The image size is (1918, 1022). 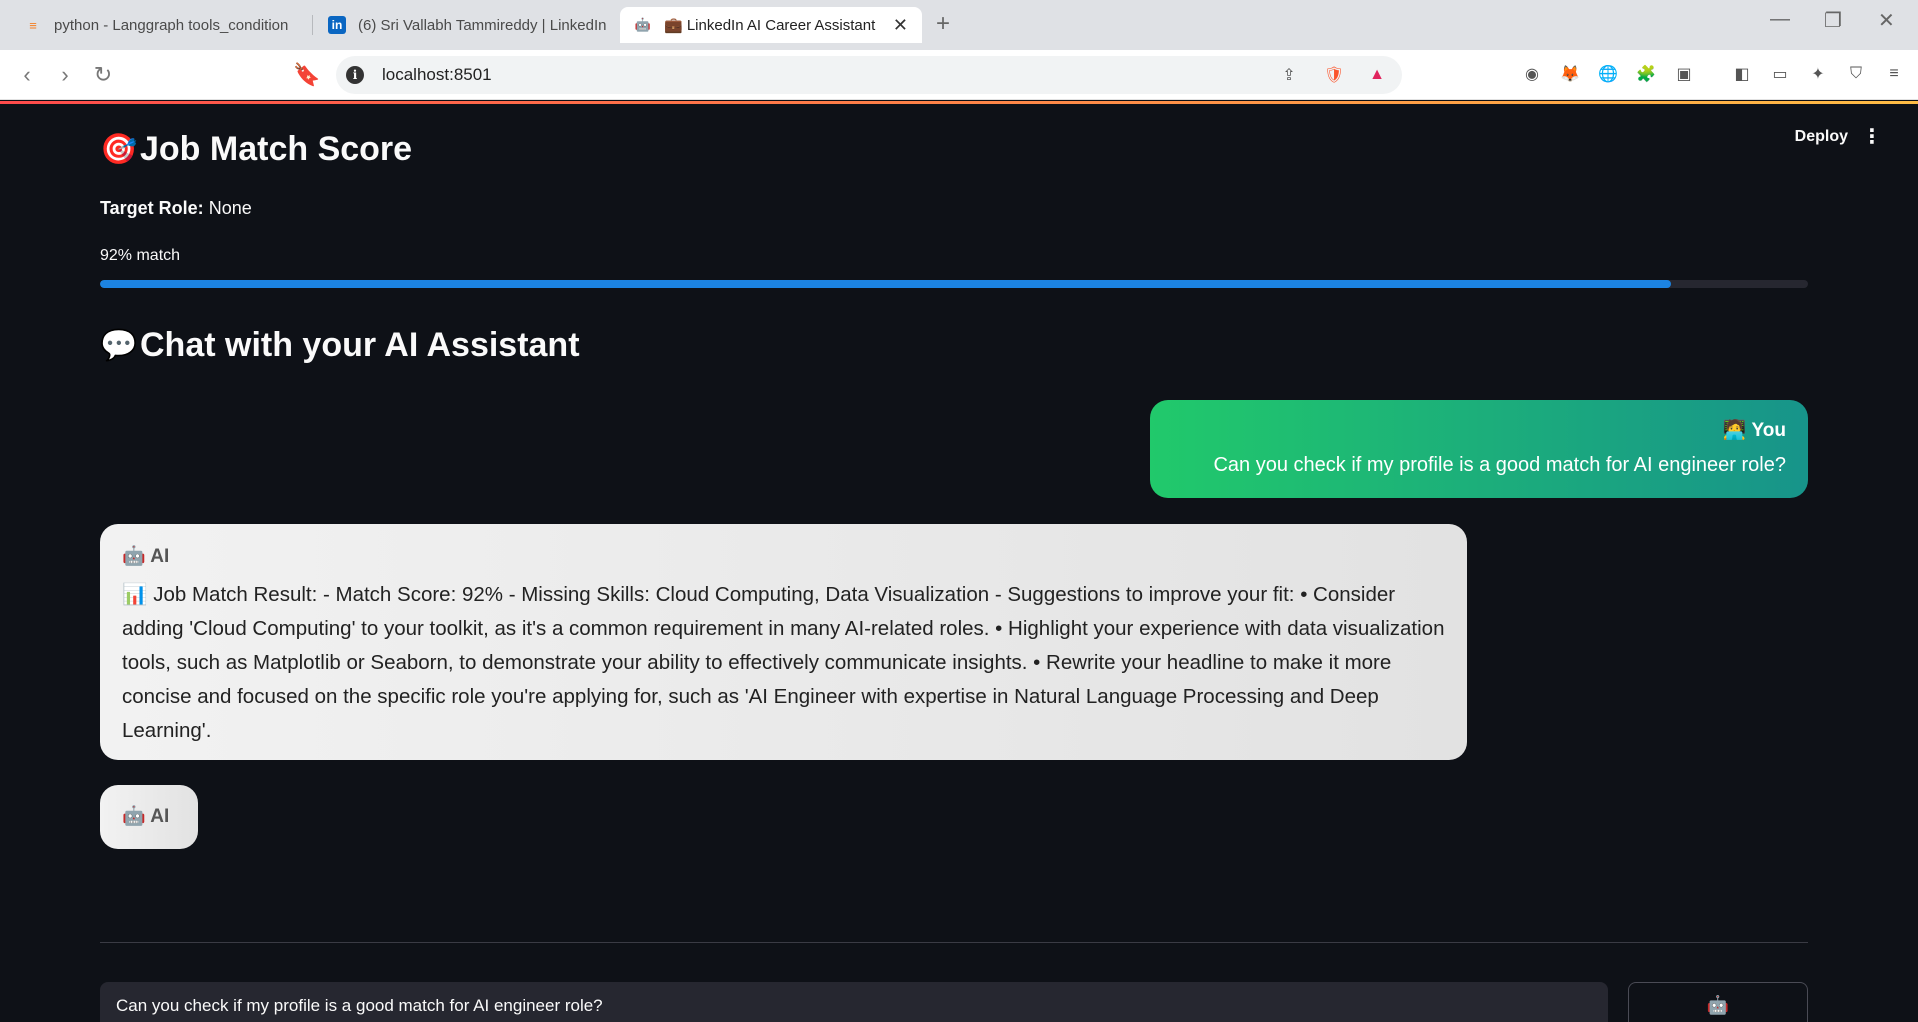 I want to click on browser-tab-linkedin: in (6) Sri Vallabh Tammireddy | LinkedIn, so click(x=464, y=25).